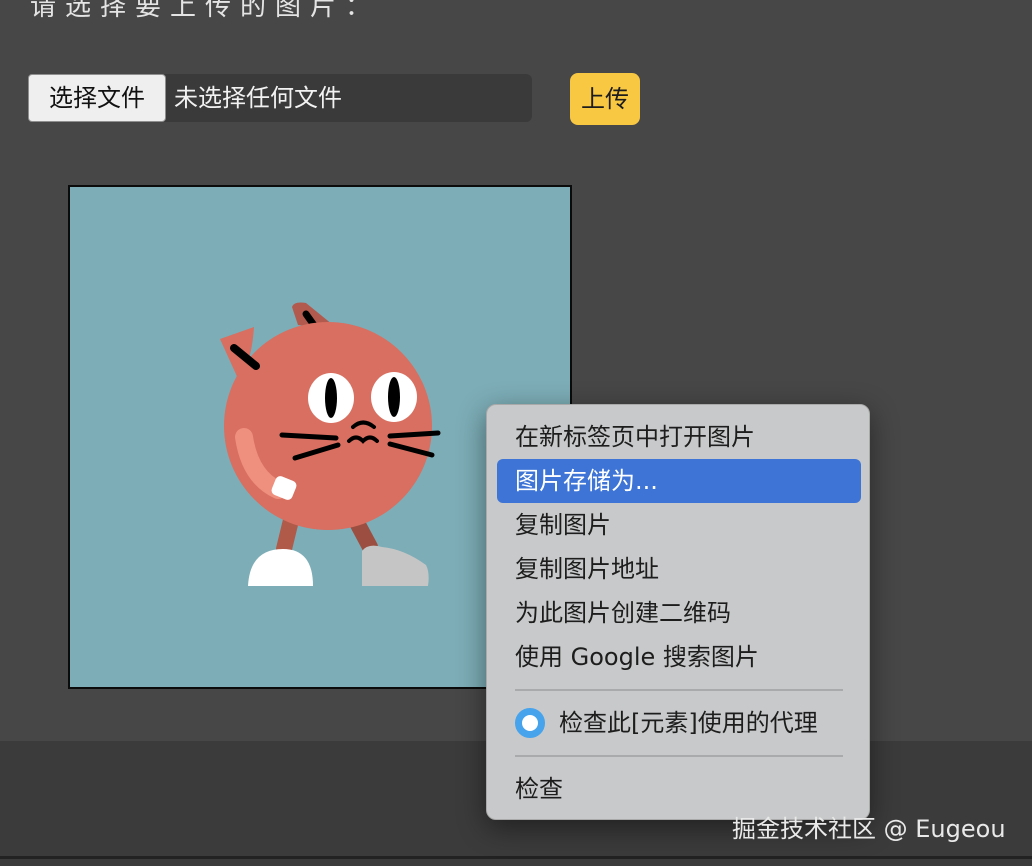 The width and height of the screenshot is (1032, 866). Describe the element at coordinates (679, 789) in the screenshot. I see `menu-item-inspect: 检查` at that location.